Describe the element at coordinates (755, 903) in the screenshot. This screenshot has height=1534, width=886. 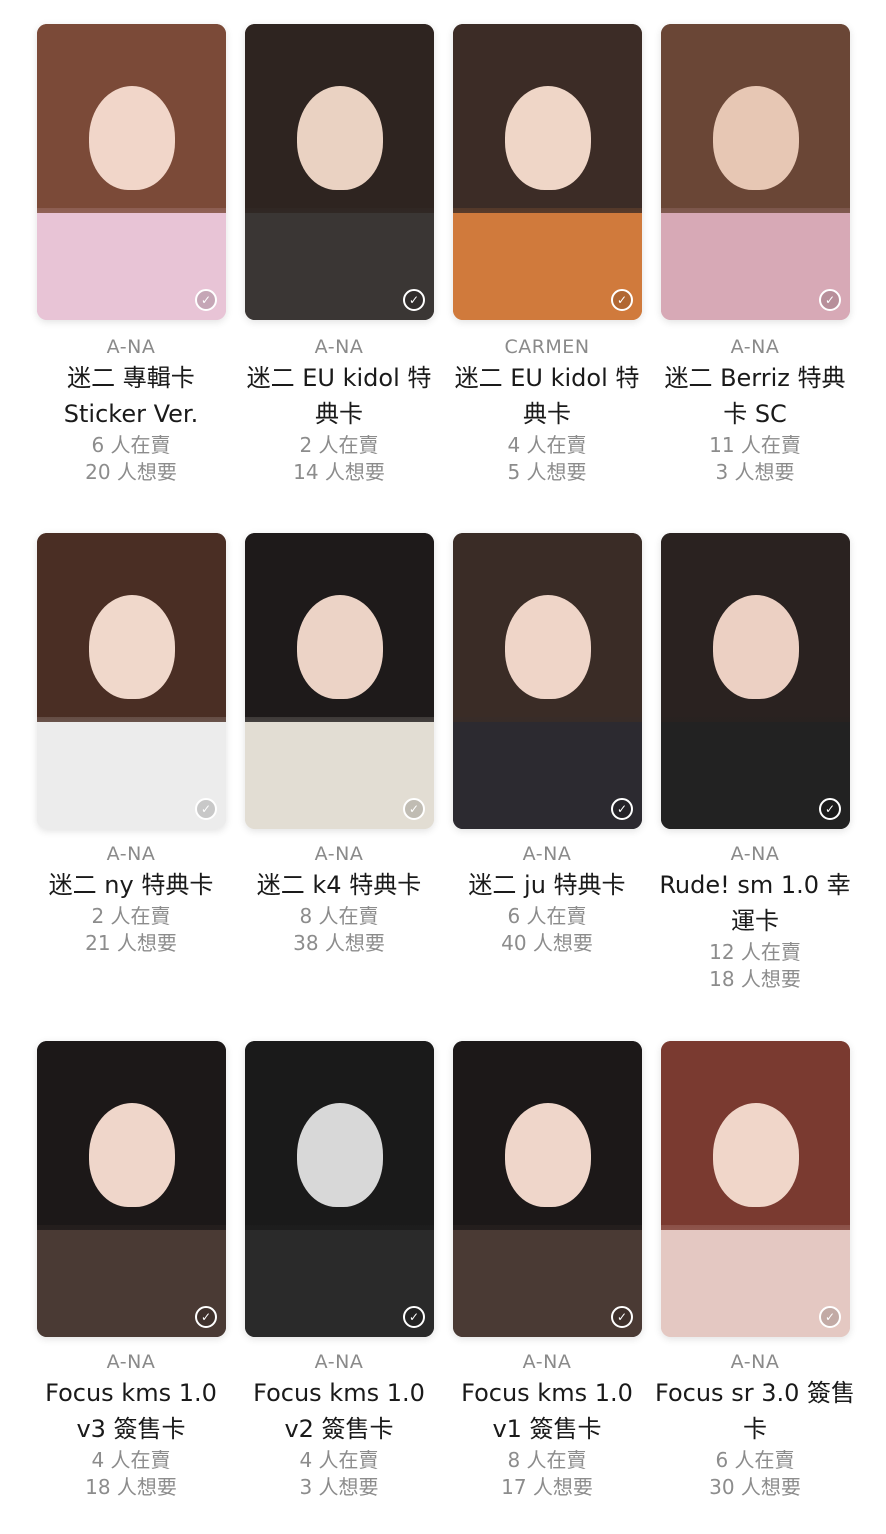
I see `card-title: Rude! sm 1.0 幸運卡` at that location.